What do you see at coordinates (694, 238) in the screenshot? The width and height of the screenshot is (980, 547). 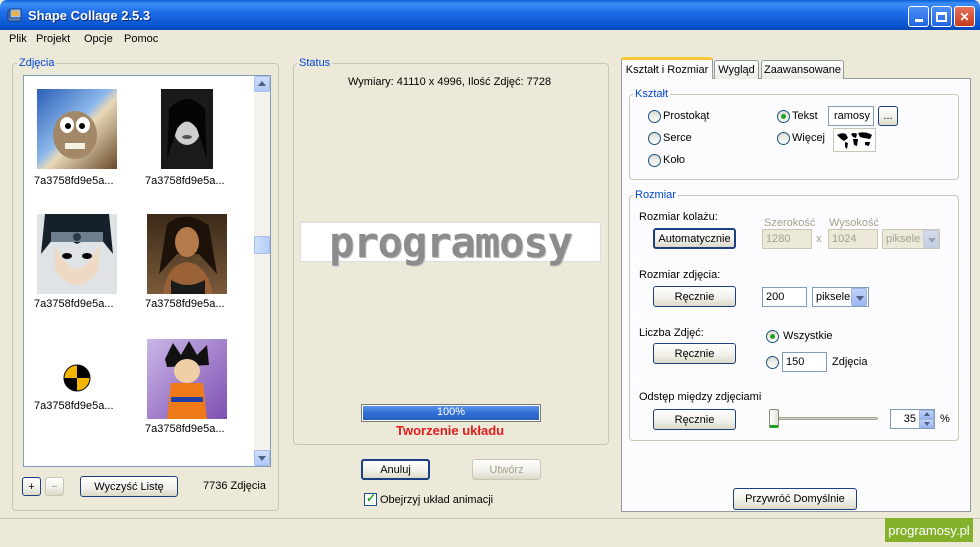 I see `collage-size-auto-button: Automatycznie` at bounding box center [694, 238].